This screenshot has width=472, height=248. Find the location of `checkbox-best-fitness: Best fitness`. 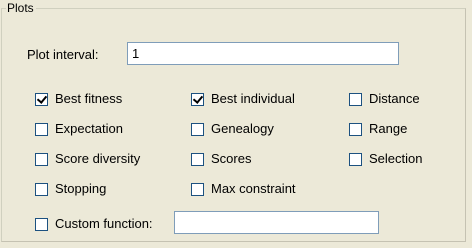

checkbox-best-fitness: Best fitness is located at coordinates (78, 99).